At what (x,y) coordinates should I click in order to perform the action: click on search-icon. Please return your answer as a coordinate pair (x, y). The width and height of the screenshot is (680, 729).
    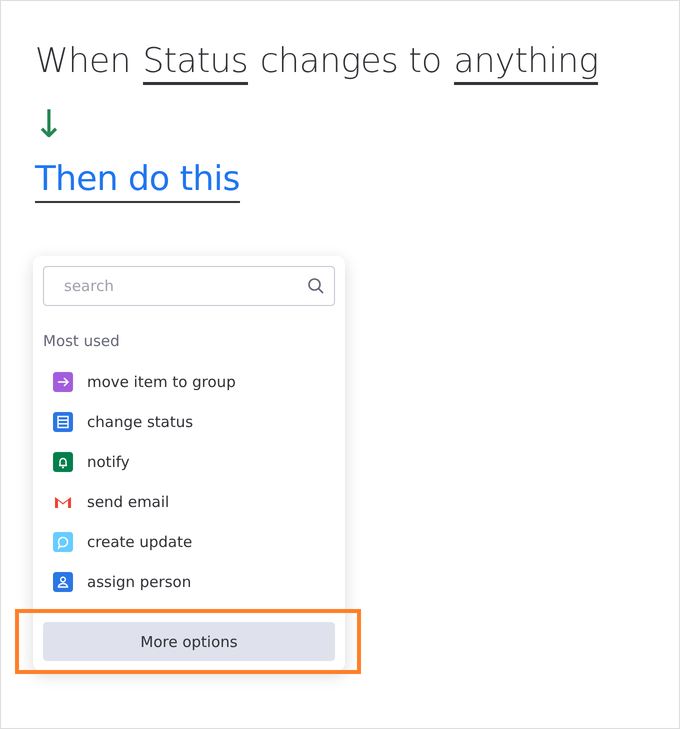
    Looking at the image, I should click on (316, 286).